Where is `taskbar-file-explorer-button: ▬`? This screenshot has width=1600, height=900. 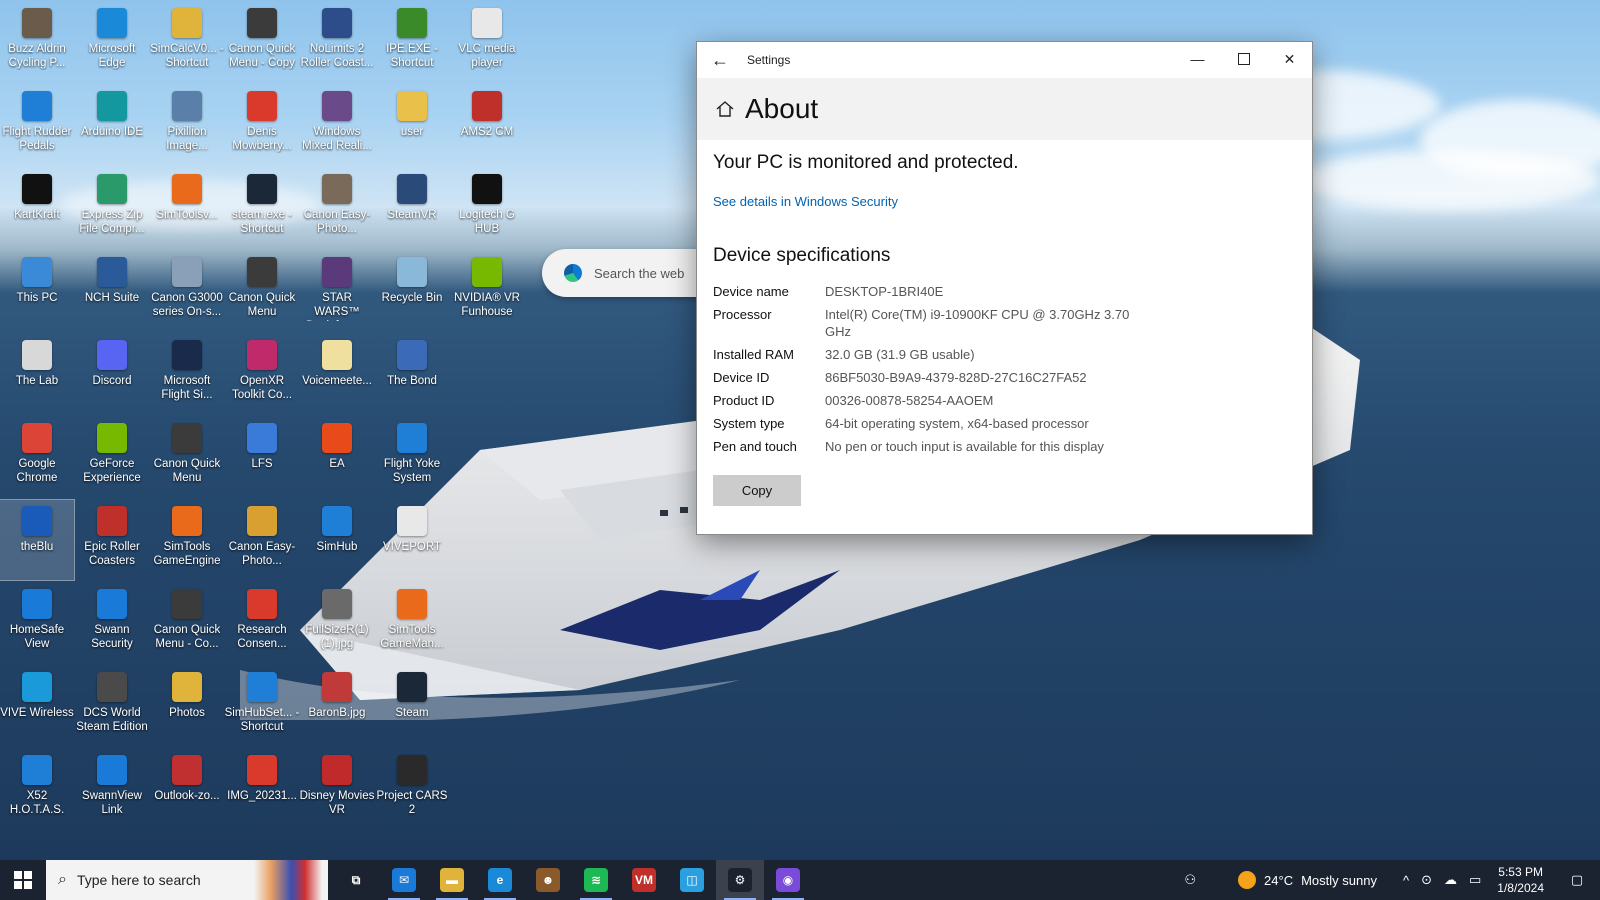 taskbar-file-explorer-button: ▬ is located at coordinates (452, 880).